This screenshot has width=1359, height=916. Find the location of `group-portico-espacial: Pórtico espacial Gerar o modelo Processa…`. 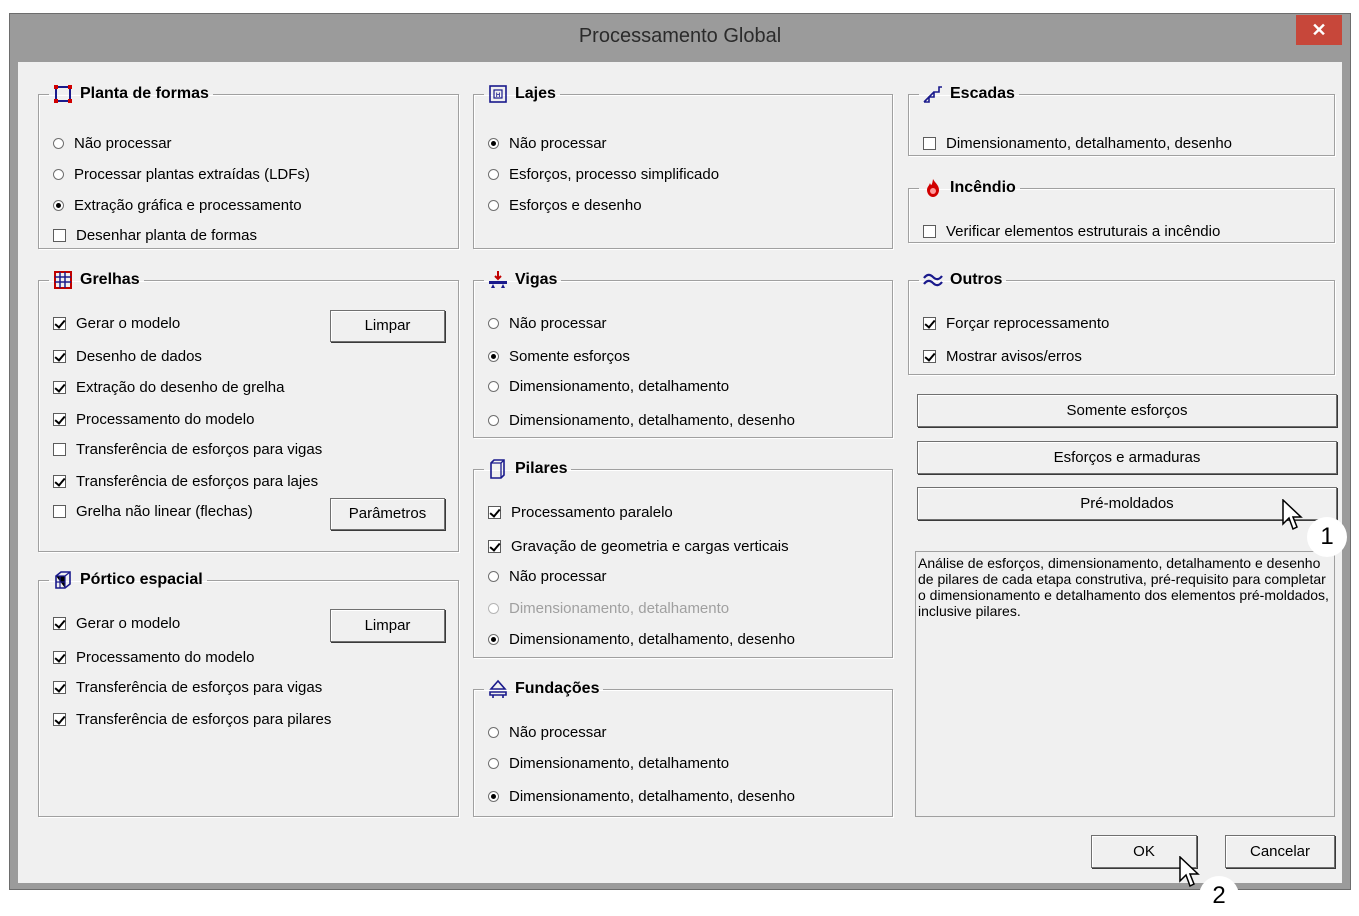

group-portico-espacial: Pórtico espacial Gerar o modelo Processa… is located at coordinates (248, 693).